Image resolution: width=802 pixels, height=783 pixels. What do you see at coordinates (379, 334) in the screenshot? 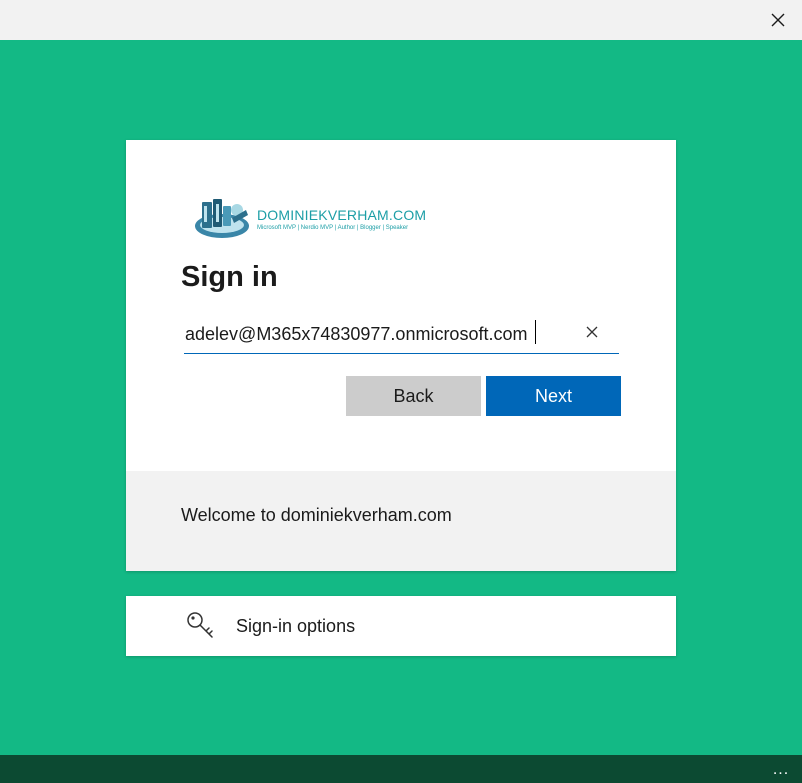
I see `email-input` at bounding box center [379, 334].